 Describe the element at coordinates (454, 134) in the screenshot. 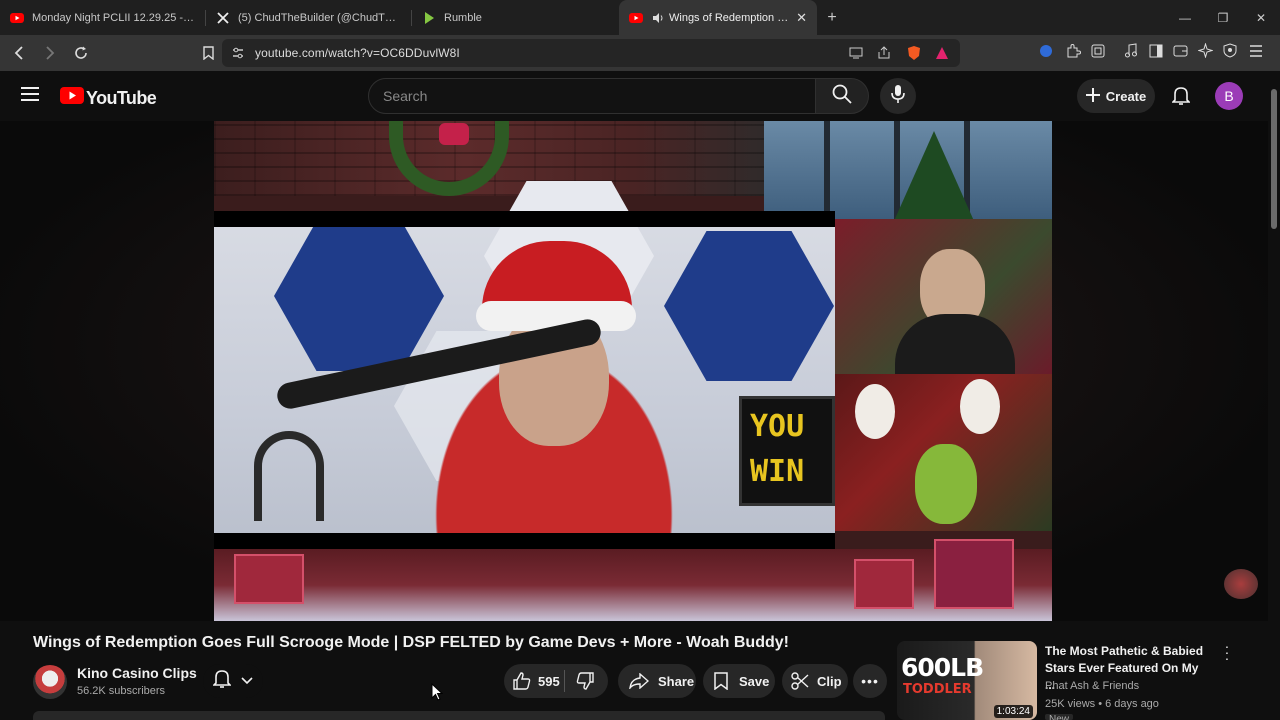

I see `wreath-bow` at that location.